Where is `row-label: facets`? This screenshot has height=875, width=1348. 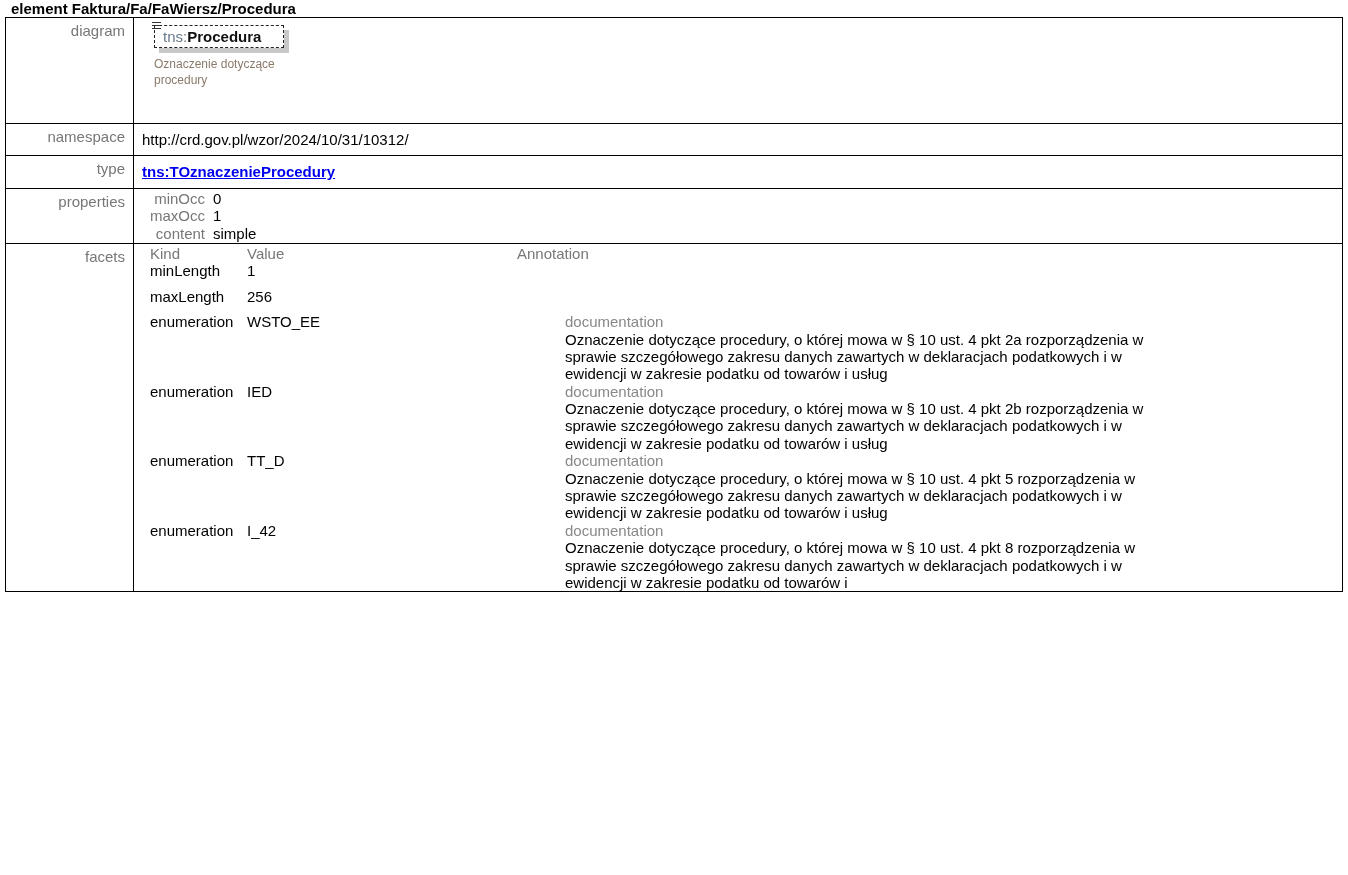 row-label: facets is located at coordinates (104, 256).